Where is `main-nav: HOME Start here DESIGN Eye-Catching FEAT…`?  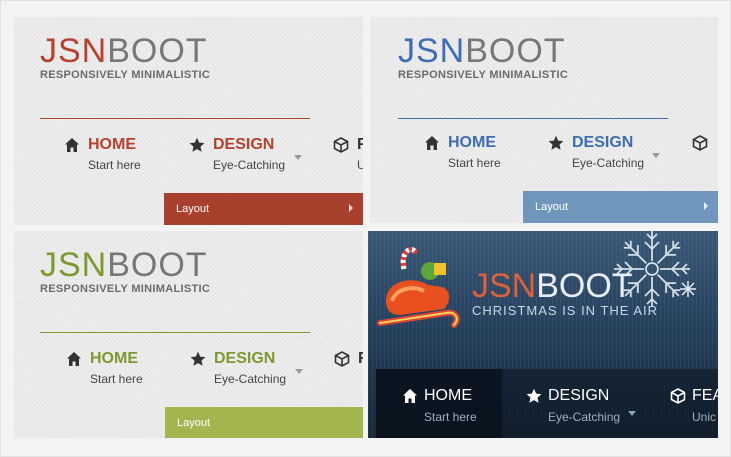 main-nav: HOME Start here DESIGN Eye-Catching FEAT… is located at coordinates (547, 403).